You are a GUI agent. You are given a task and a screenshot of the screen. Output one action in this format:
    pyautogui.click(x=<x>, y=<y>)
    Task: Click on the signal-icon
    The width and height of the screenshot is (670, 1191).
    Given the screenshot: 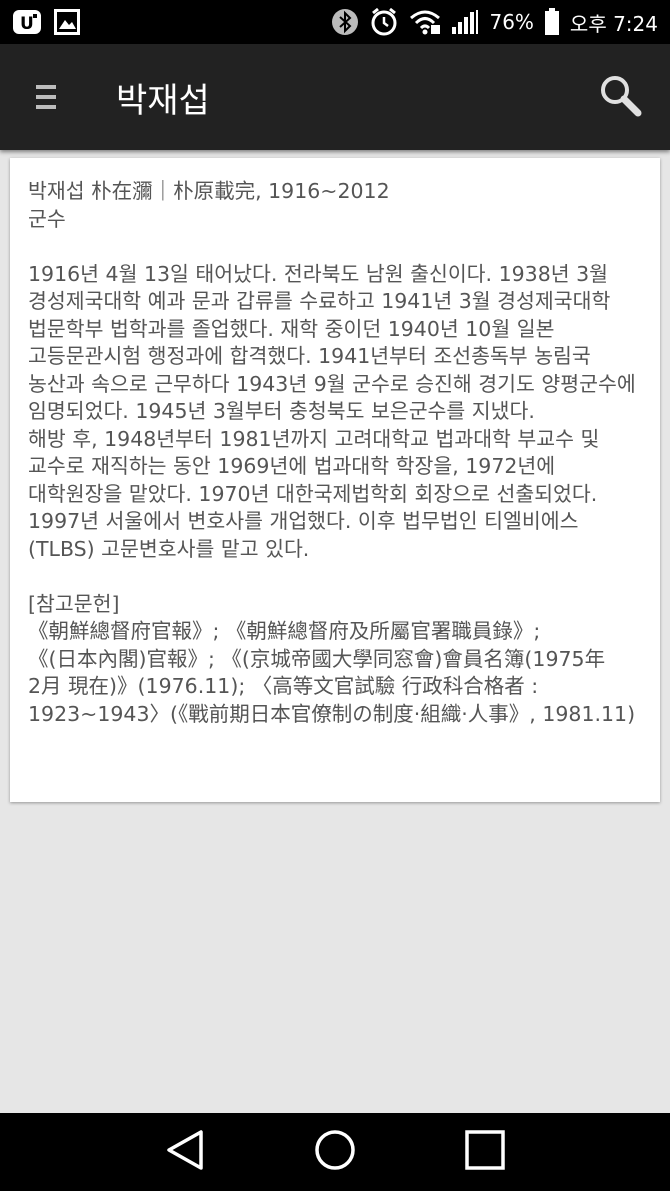 What is the action you would take?
    pyautogui.click(x=465, y=22)
    